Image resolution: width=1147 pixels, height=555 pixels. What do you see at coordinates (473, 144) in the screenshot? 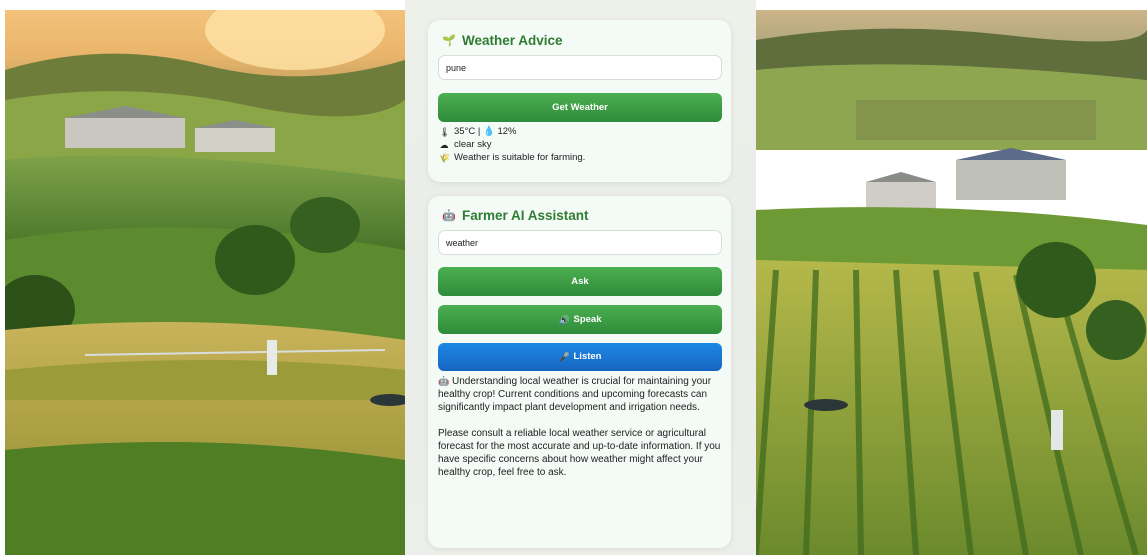
I see `sky-condition-text: clear sky` at bounding box center [473, 144].